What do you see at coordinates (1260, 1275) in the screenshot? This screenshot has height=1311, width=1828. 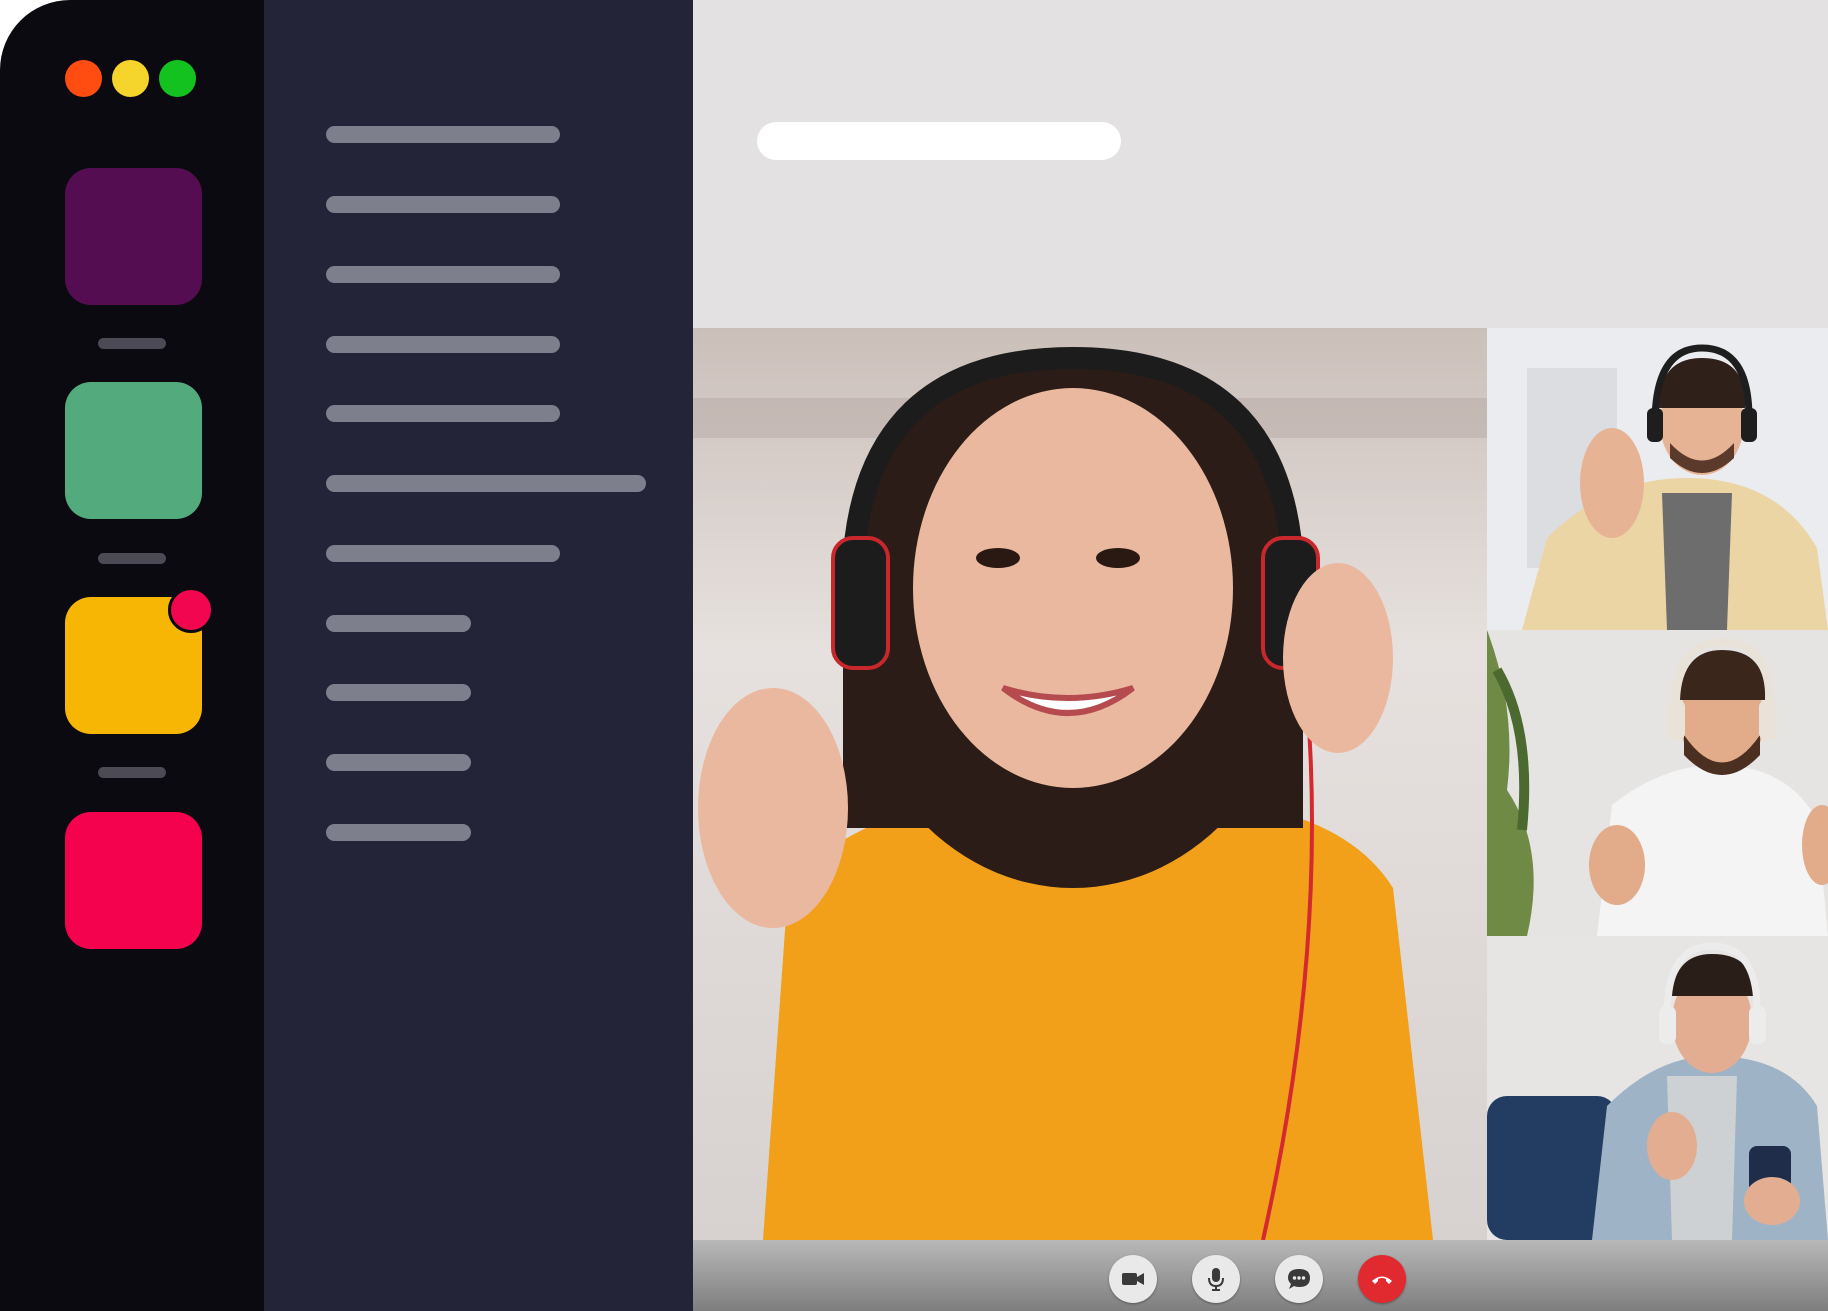 I see `call-controls-bar` at bounding box center [1260, 1275].